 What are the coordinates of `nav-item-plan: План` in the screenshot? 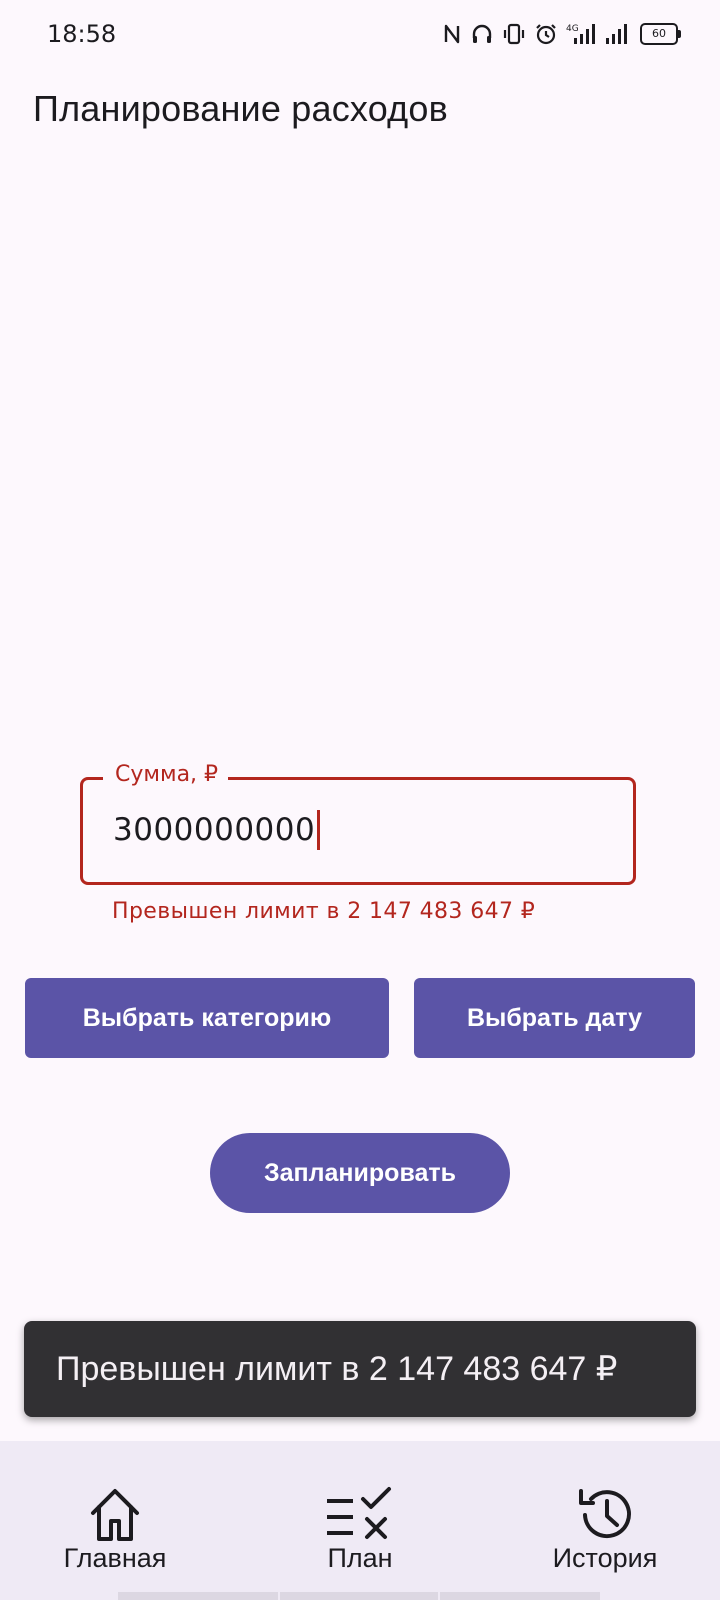 It's located at (360, 1516).